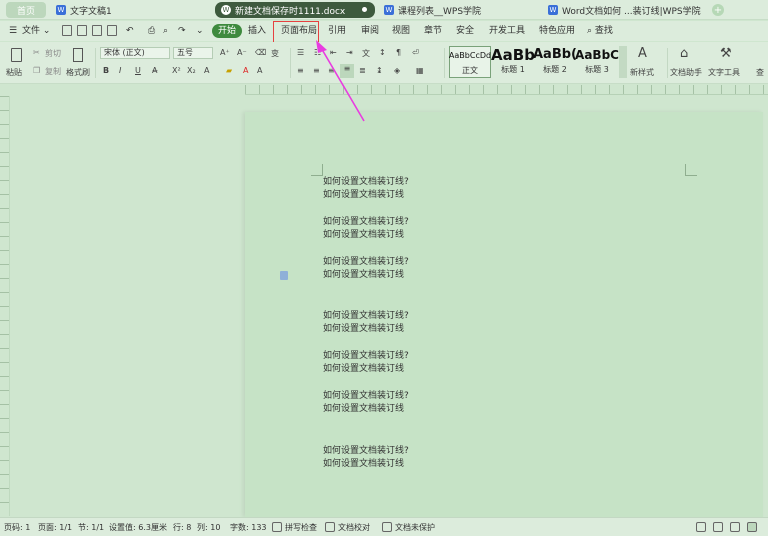 The image size is (768, 536). Describe the element at coordinates (67, 30) in the screenshot. I see `new-doc-icon` at that location.